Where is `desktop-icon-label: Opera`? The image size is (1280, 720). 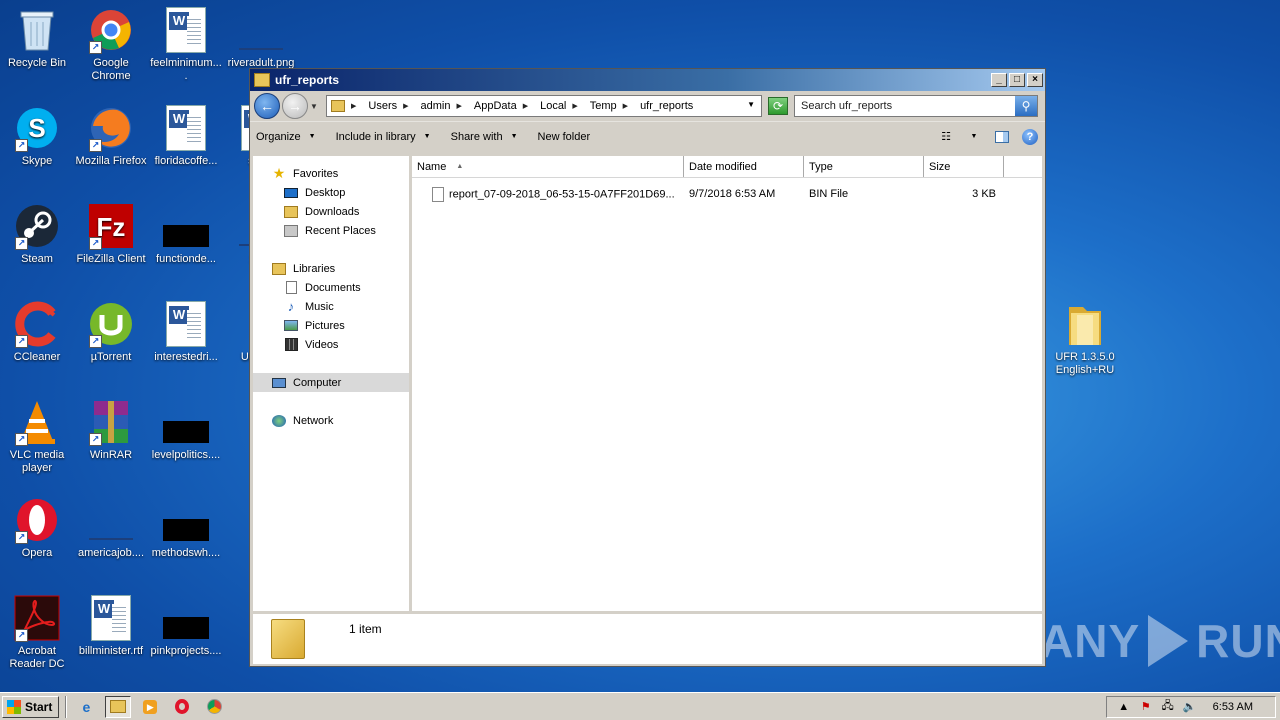 desktop-icon-label: Opera is located at coordinates (37, 553).